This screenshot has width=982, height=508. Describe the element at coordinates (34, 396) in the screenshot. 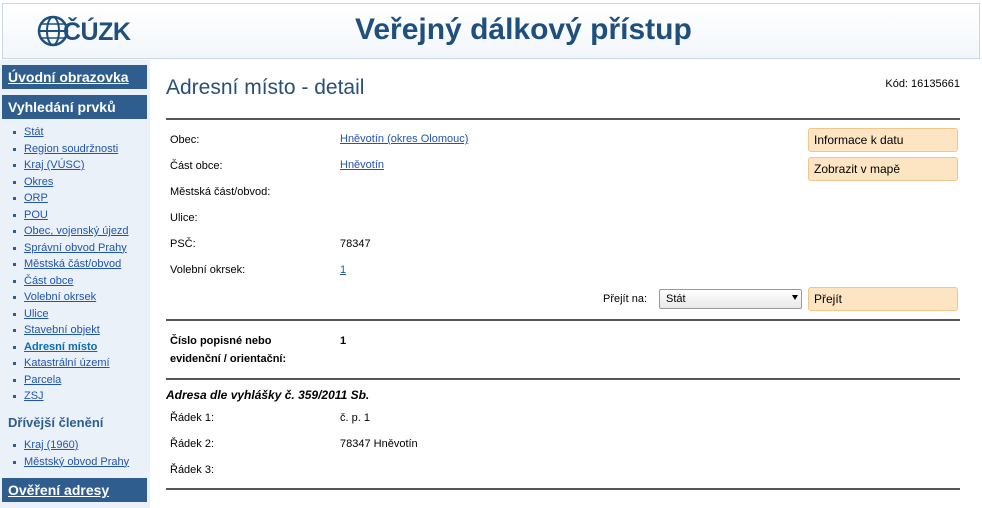

I see `sidebar-link: ZSJ` at that location.